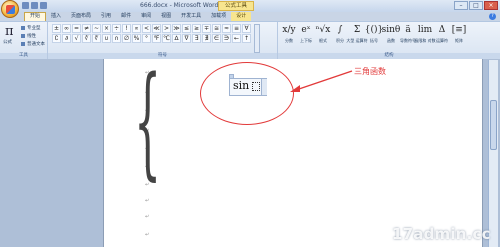  What do you see at coordinates (126, 28) in the screenshot?
I see `symbol-button: !` at bounding box center [126, 28].